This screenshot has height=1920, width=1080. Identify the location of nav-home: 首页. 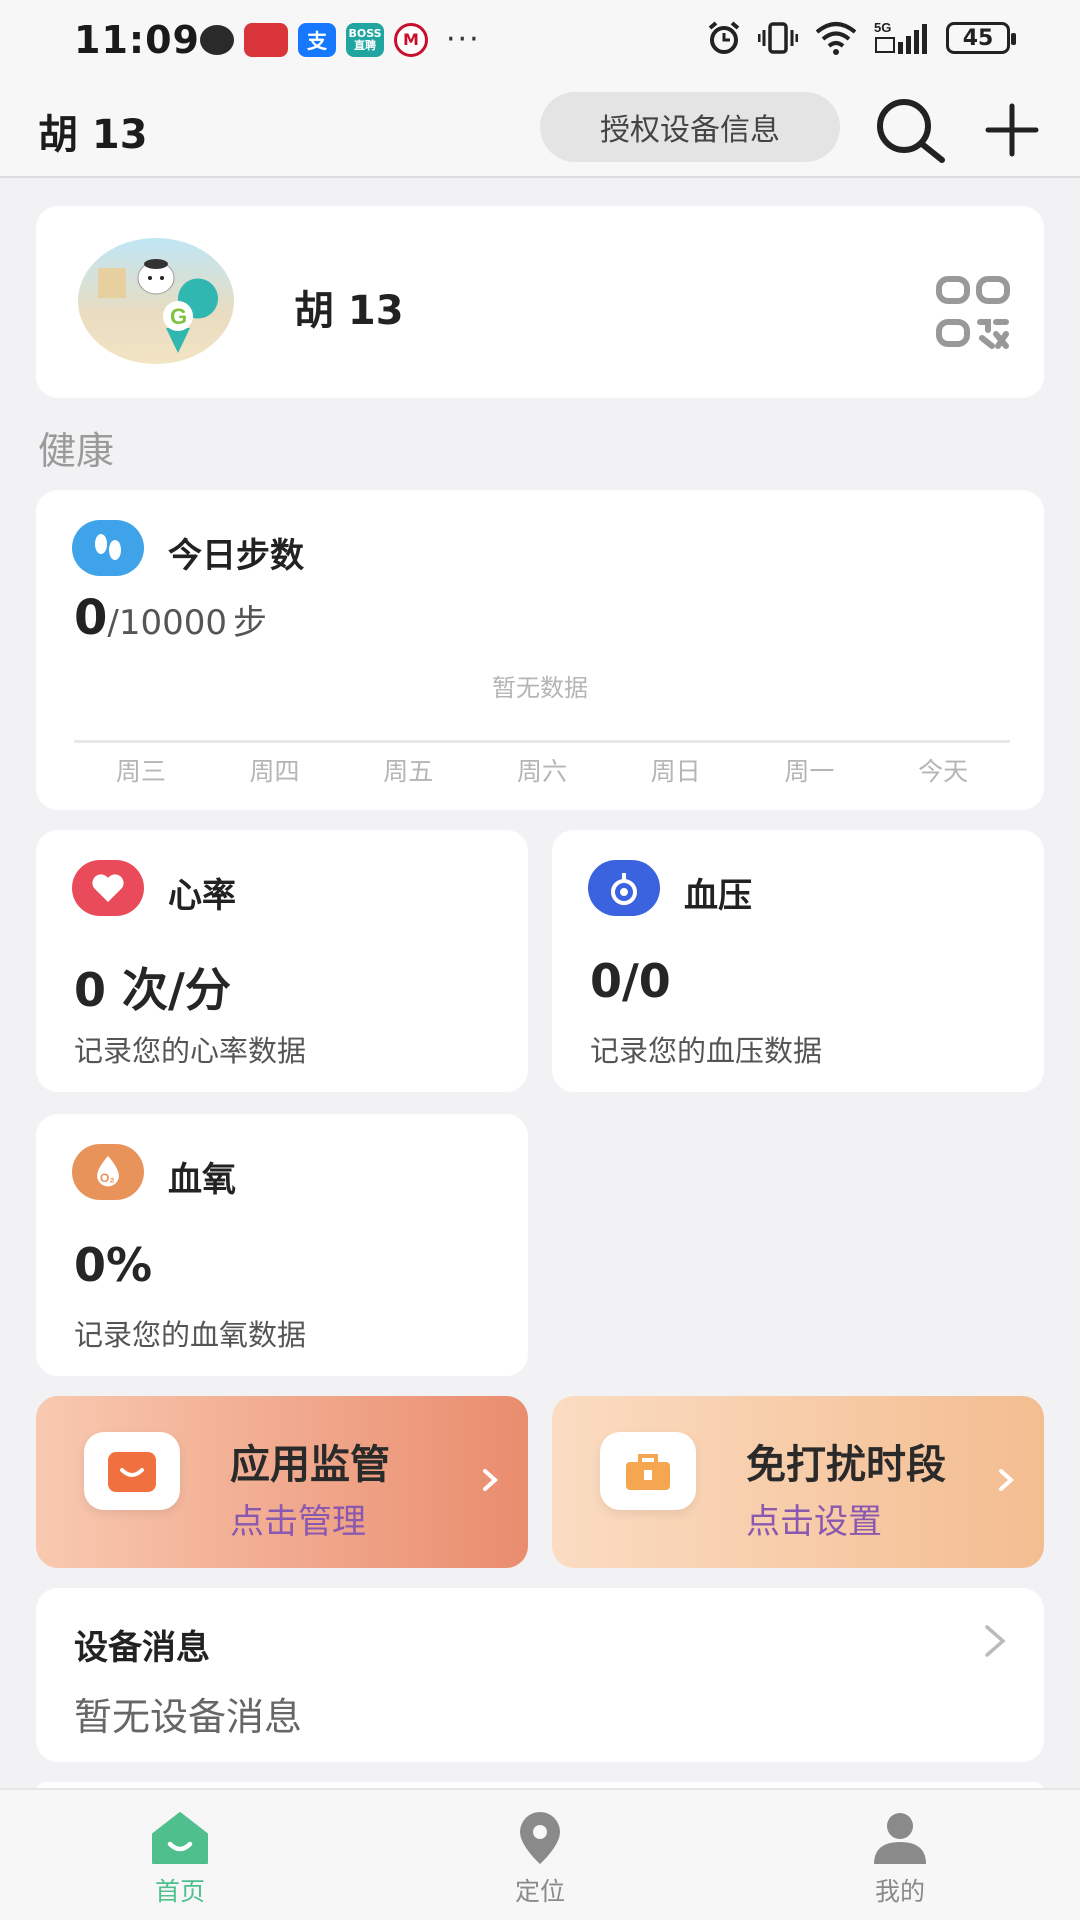
(180, 1859).